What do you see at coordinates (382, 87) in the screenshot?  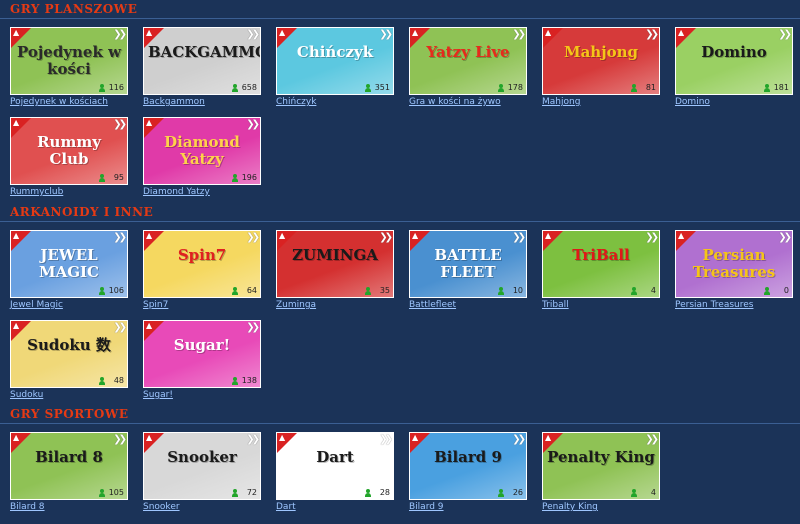 I see `players-count: 351` at bounding box center [382, 87].